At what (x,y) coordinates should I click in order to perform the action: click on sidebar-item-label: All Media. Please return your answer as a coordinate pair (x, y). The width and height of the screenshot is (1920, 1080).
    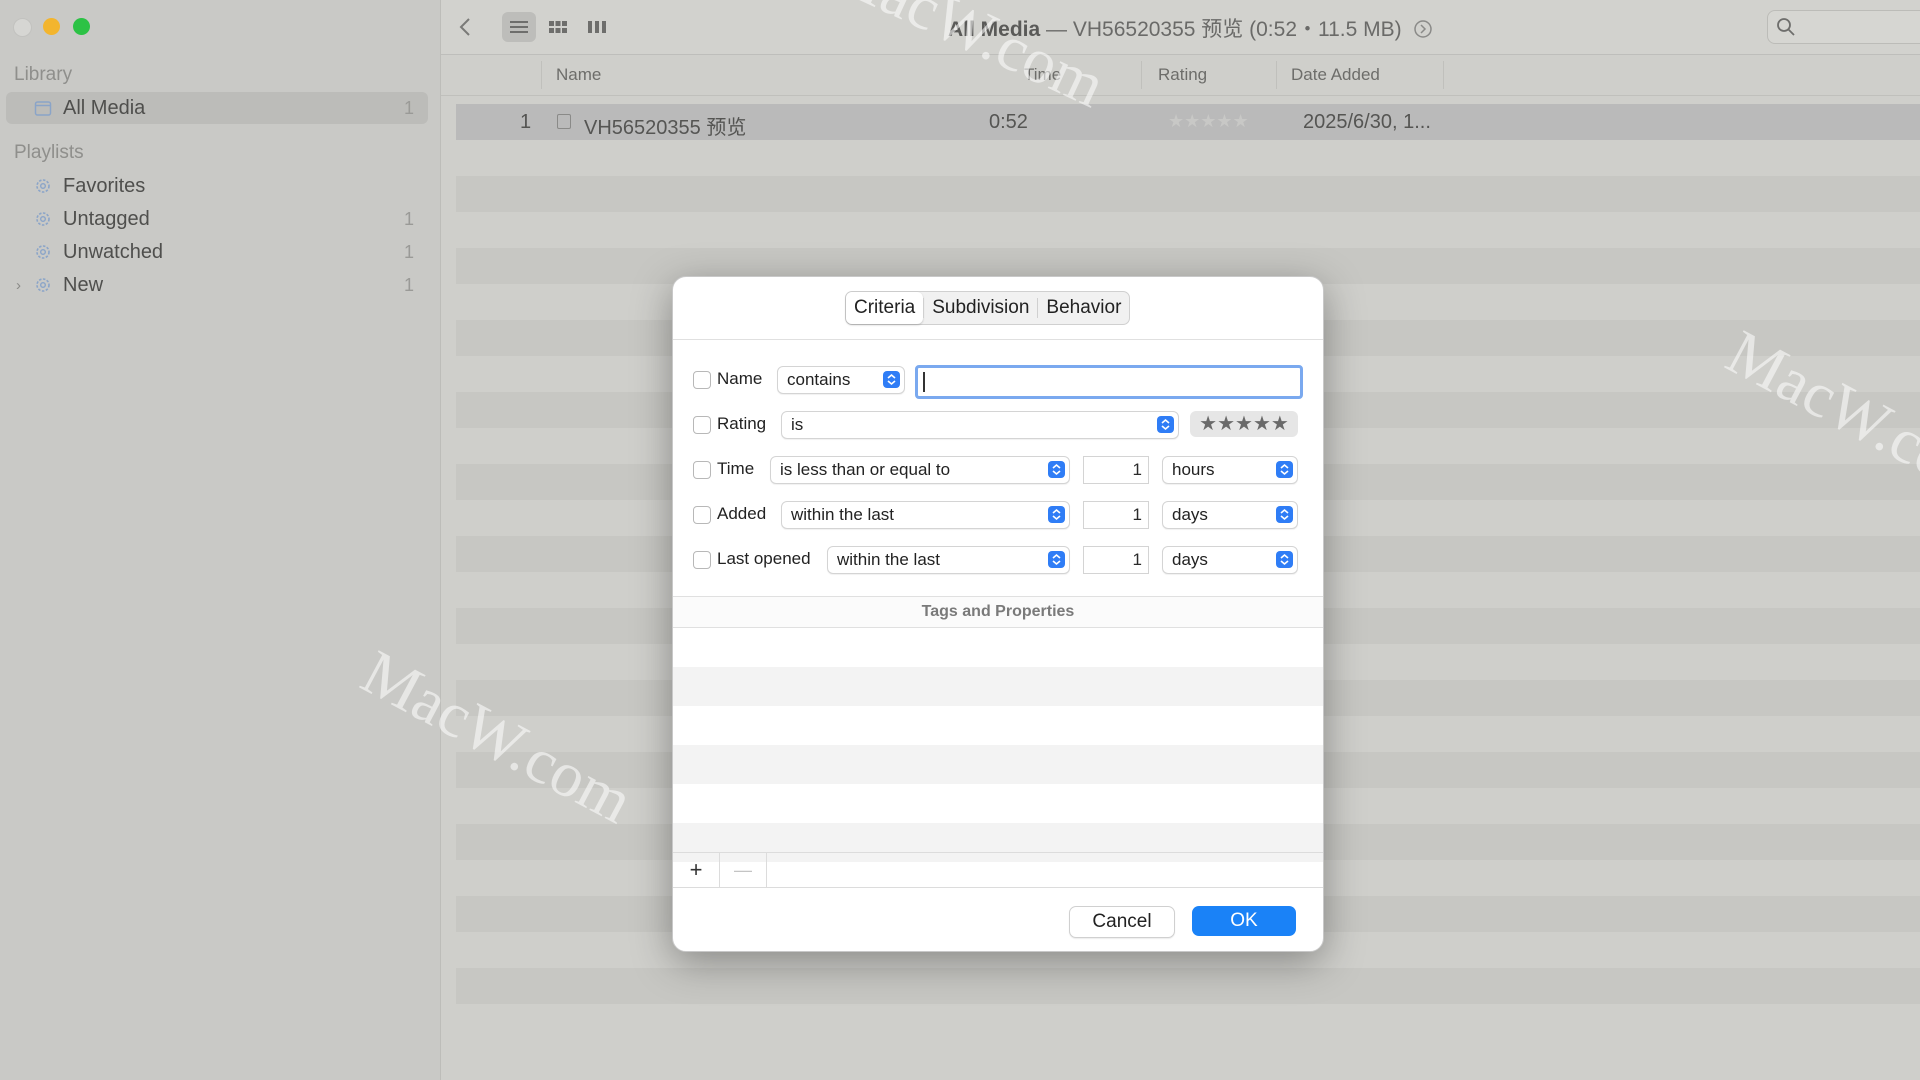
    Looking at the image, I should click on (104, 107).